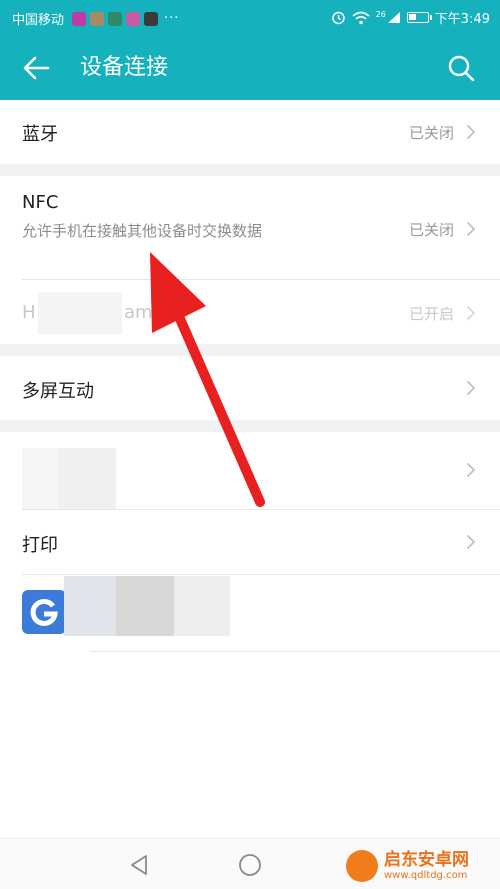 The image size is (500, 889). Describe the element at coordinates (29, 312) in the screenshot. I see `device-label-prefix: H` at that location.